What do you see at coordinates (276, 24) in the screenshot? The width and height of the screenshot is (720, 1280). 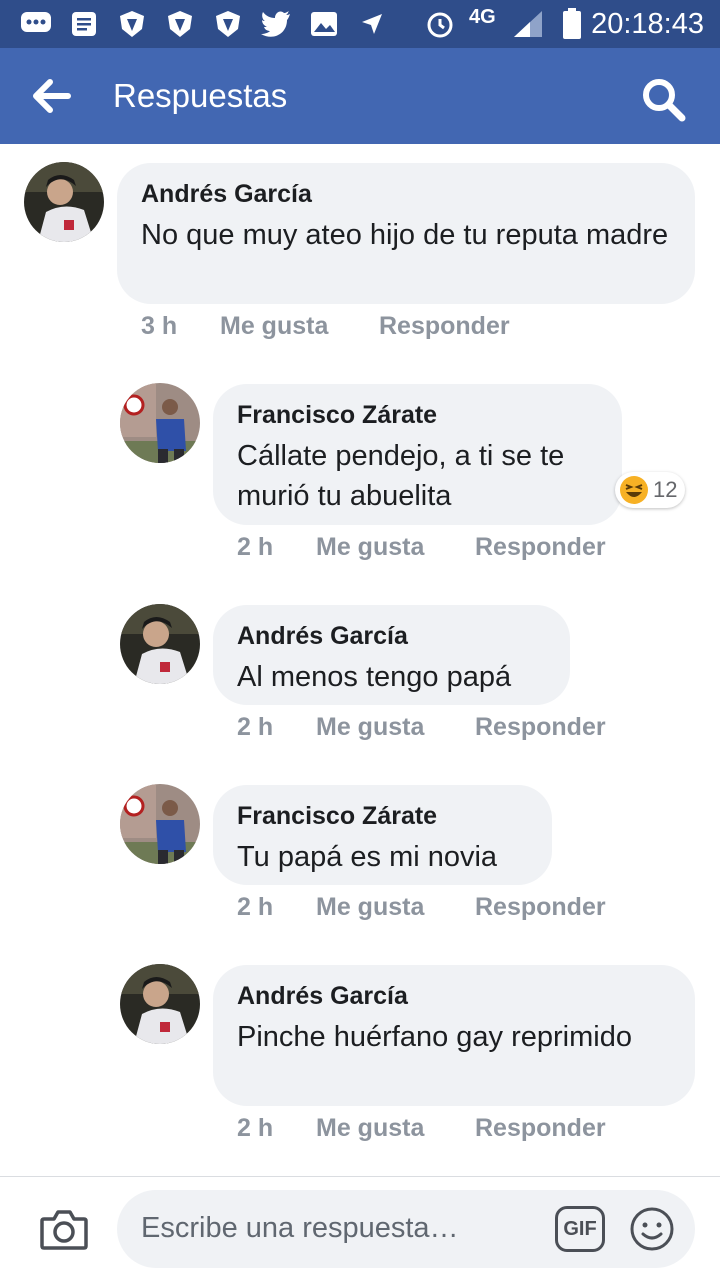 I see `twitter-icon` at bounding box center [276, 24].